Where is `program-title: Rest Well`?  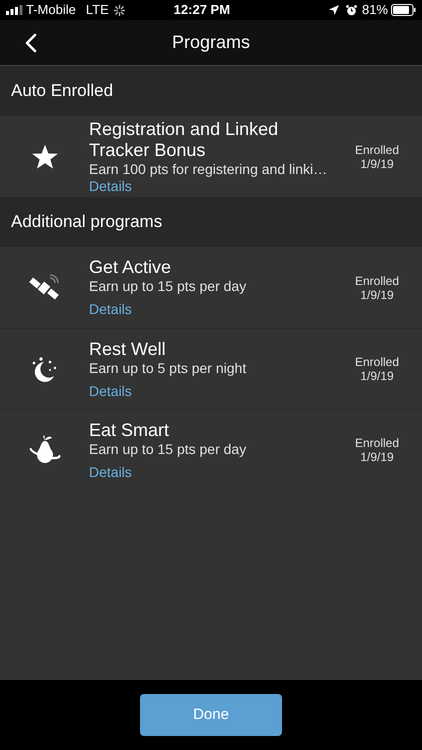
program-title: Rest Well is located at coordinates (128, 349).